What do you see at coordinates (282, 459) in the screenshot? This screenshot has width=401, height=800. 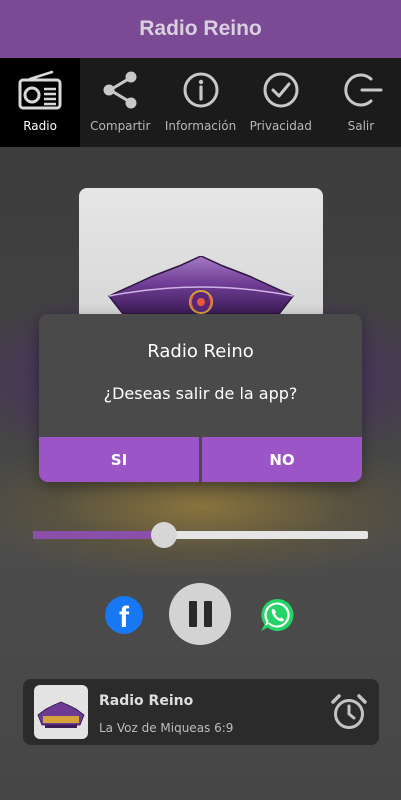 I see `dialog-no-button: NO` at bounding box center [282, 459].